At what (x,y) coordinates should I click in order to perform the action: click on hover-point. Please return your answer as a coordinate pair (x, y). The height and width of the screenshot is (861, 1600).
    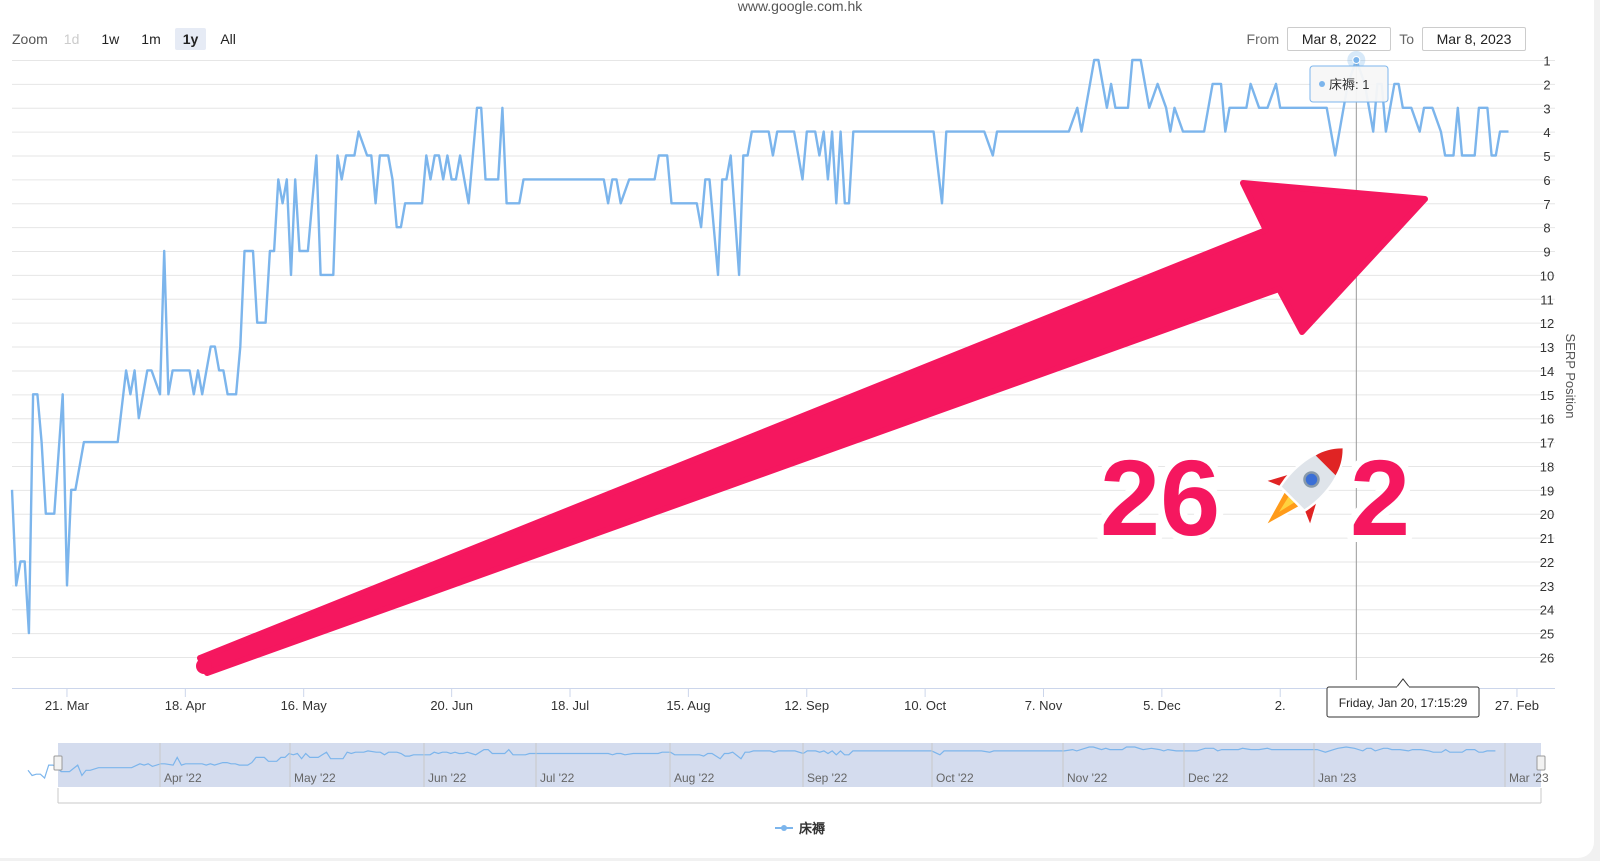
    Looking at the image, I should click on (1356, 60).